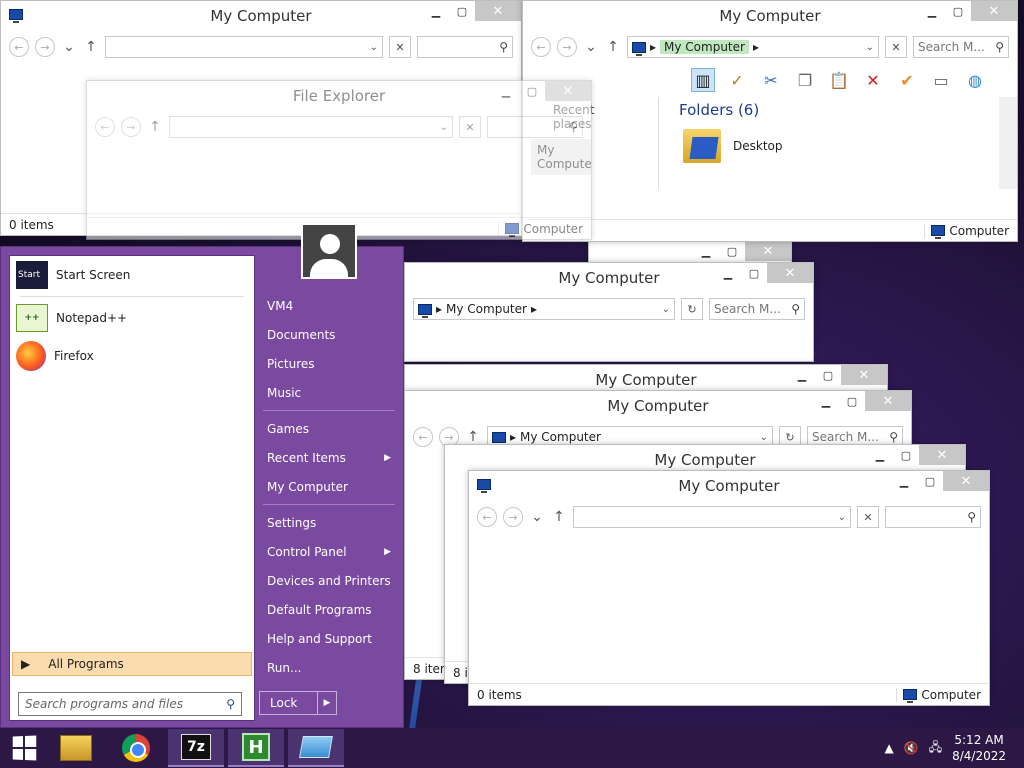  What do you see at coordinates (941, 80) in the screenshot?
I see `rename-icon: ▭` at bounding box center [941, 80].